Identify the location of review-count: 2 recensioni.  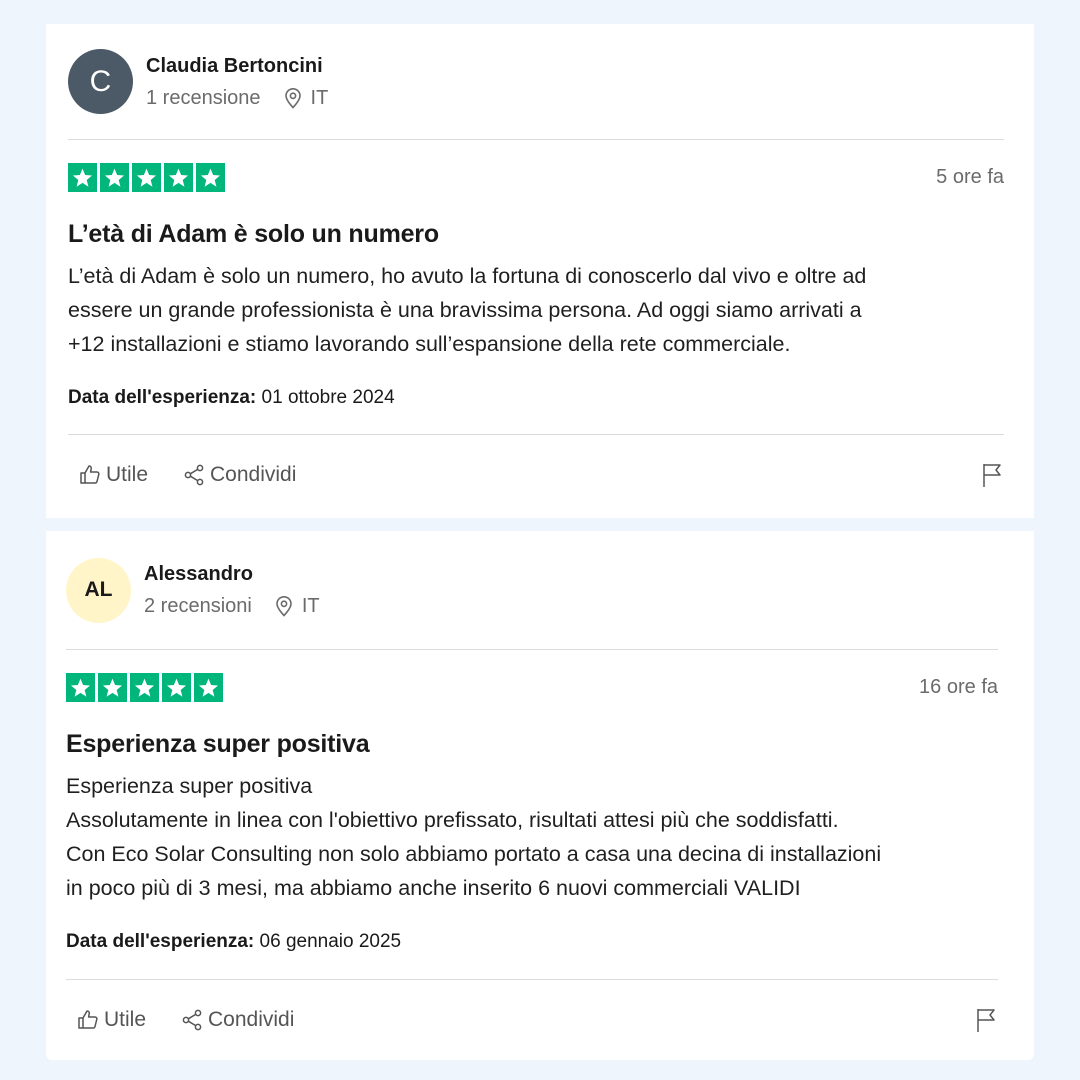
(198, 606).